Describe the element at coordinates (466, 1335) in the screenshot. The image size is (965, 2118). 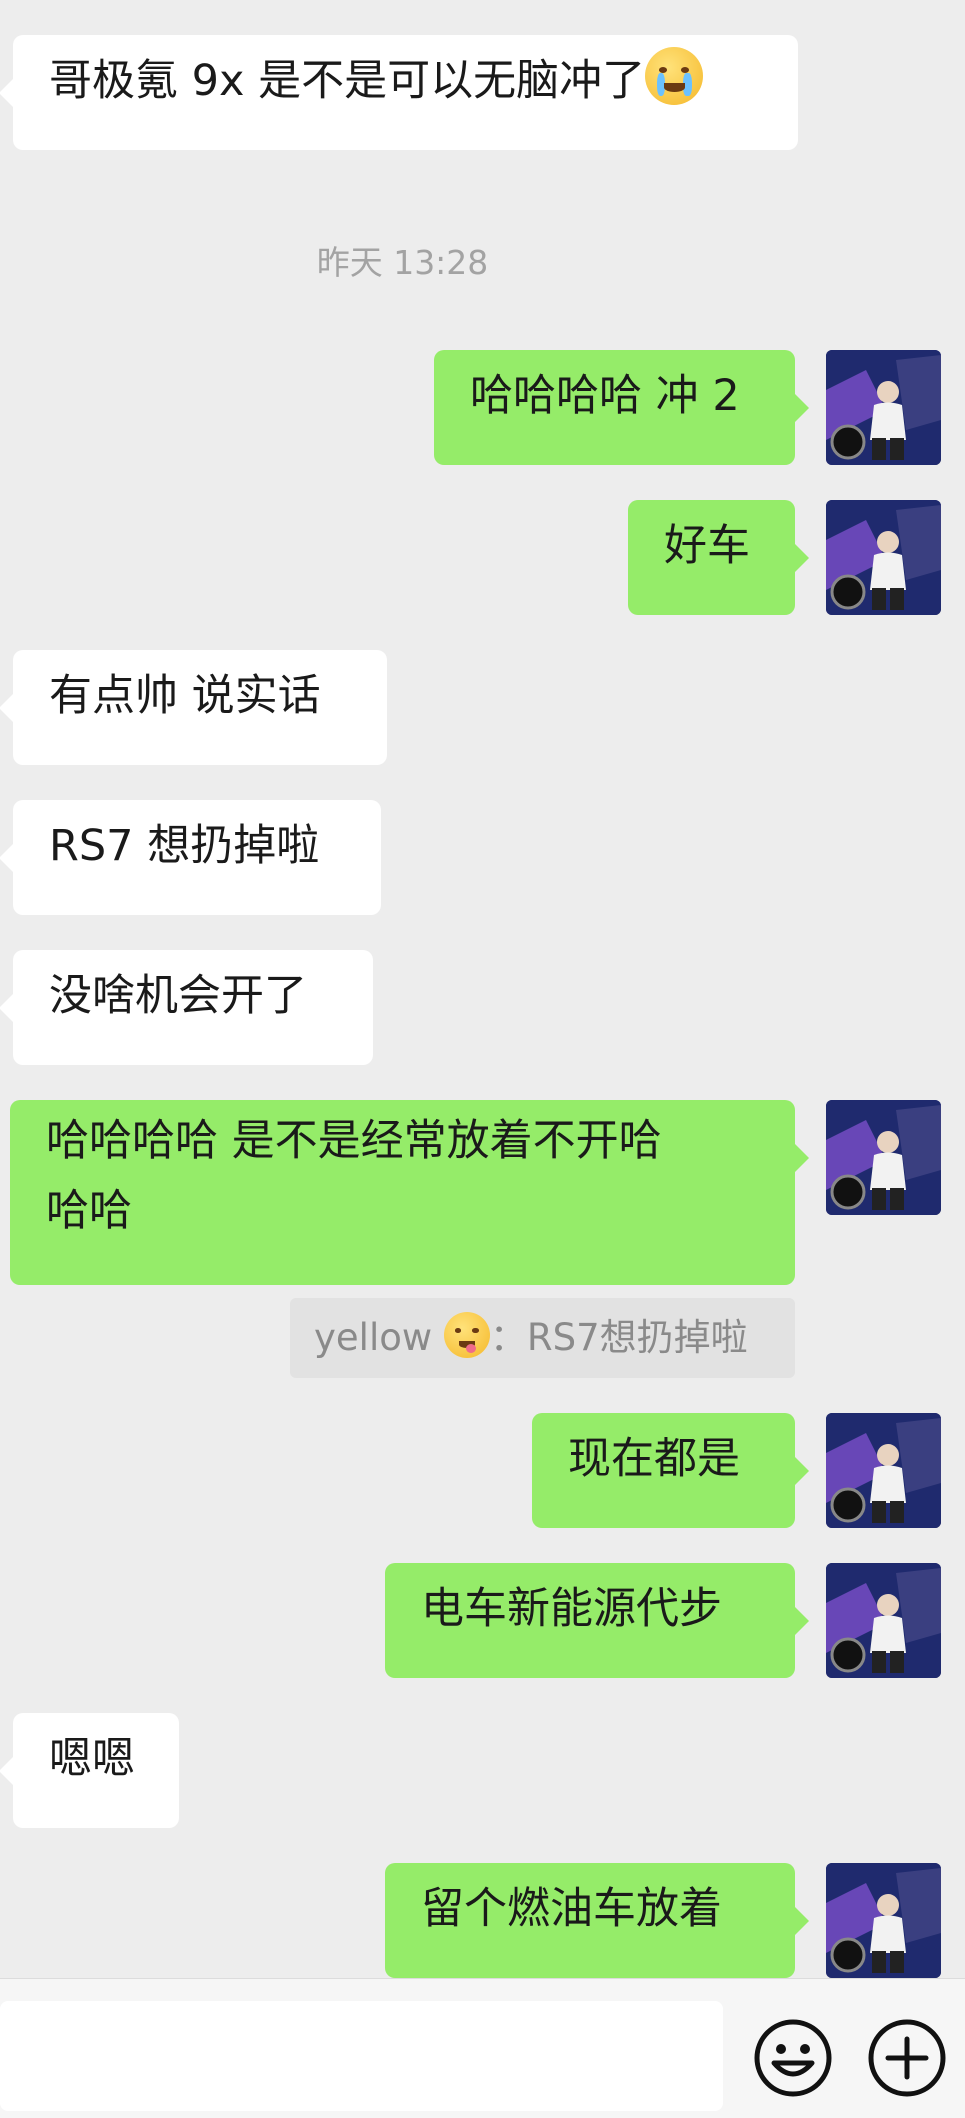
I see `yum-face-icon` at that location.